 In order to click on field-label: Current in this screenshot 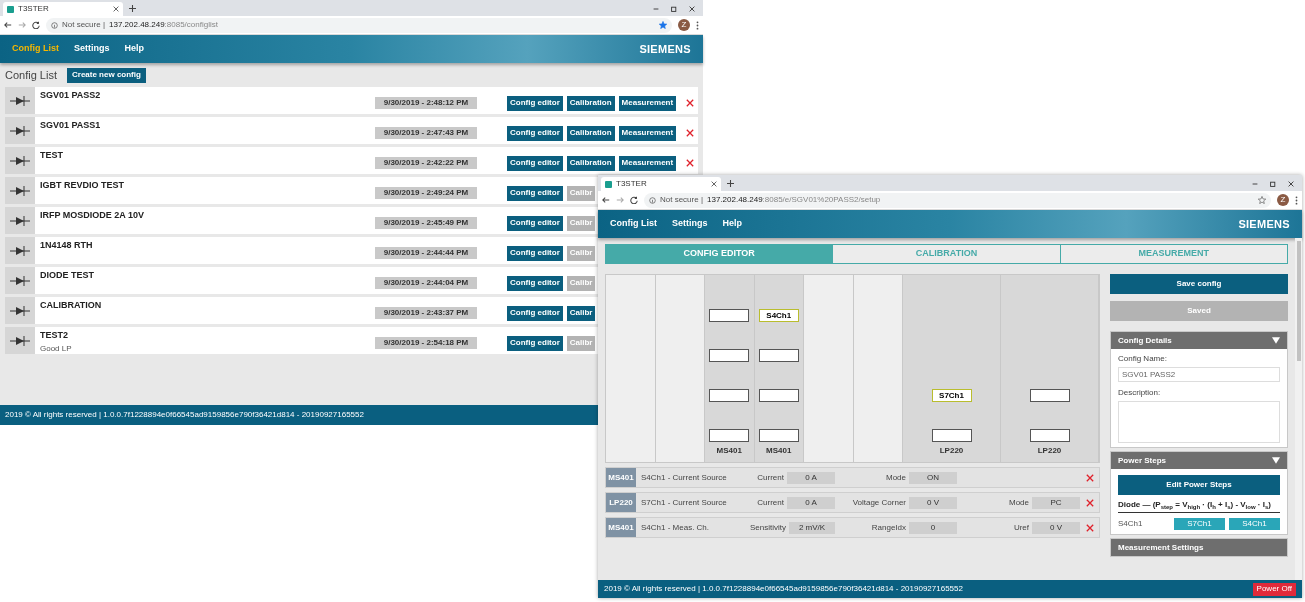, I will do `click(770, 477)`.